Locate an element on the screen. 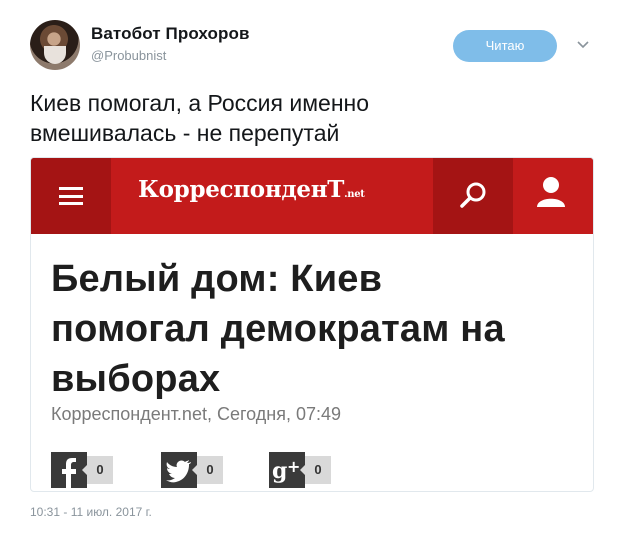 The width and height of the screenshot is (628, 541). display-name: Ватобот Прохоров is located at coordinates (170, 34).